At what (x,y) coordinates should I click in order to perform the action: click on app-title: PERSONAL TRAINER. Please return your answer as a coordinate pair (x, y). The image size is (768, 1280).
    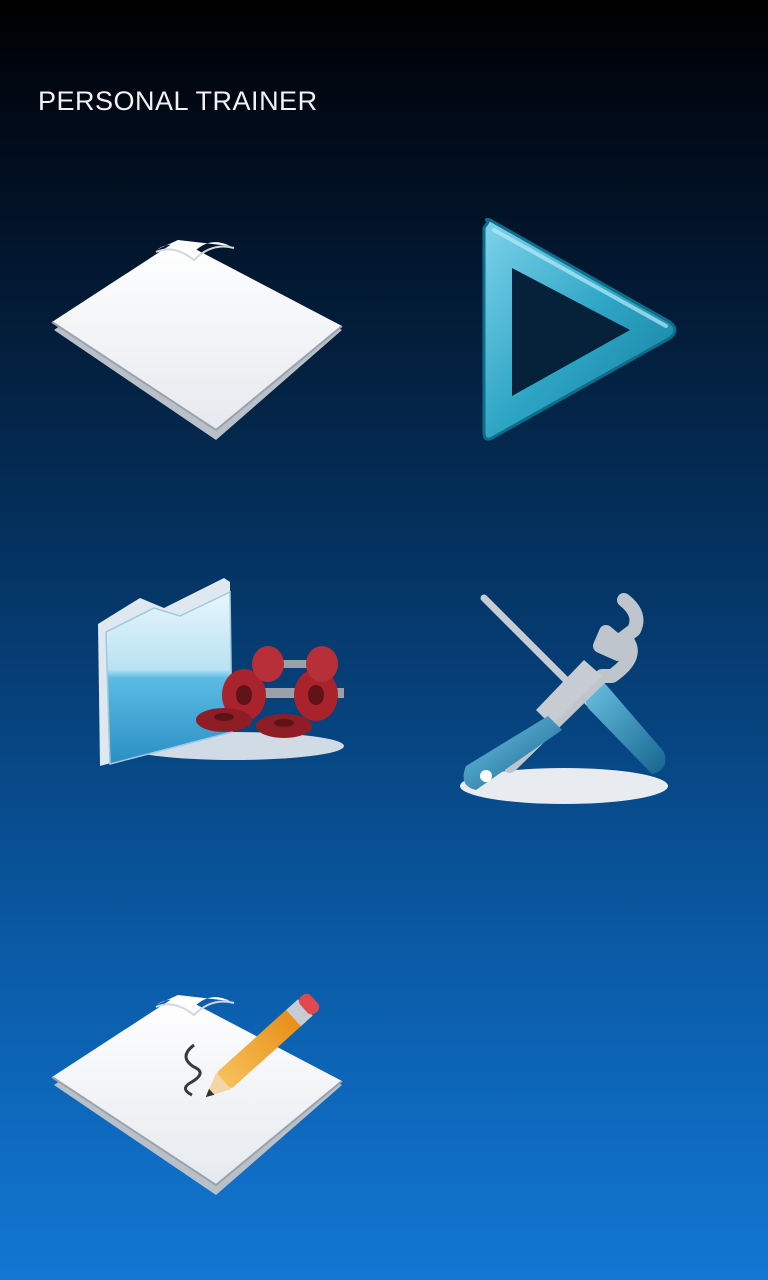
    Looking at the image, I should click on (178, 101).